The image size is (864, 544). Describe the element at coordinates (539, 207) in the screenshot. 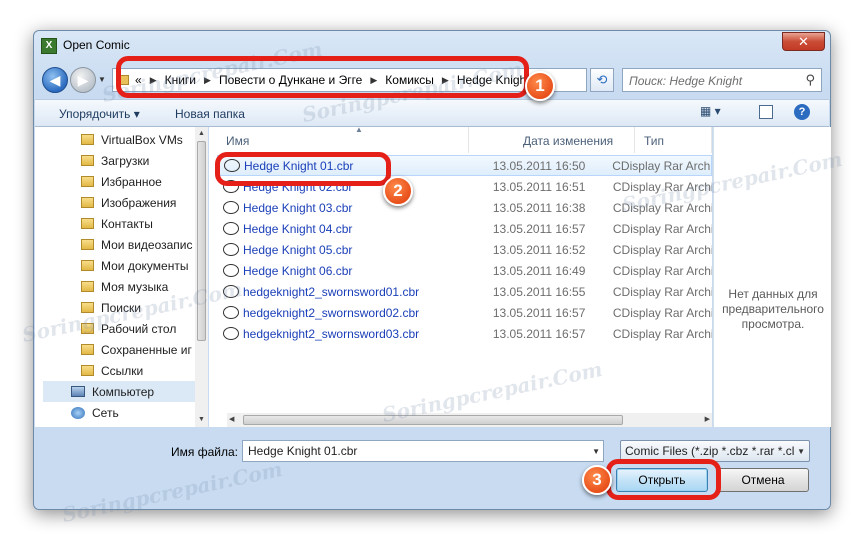

I see `file-date: 13.05.2011 16:38` at that location.